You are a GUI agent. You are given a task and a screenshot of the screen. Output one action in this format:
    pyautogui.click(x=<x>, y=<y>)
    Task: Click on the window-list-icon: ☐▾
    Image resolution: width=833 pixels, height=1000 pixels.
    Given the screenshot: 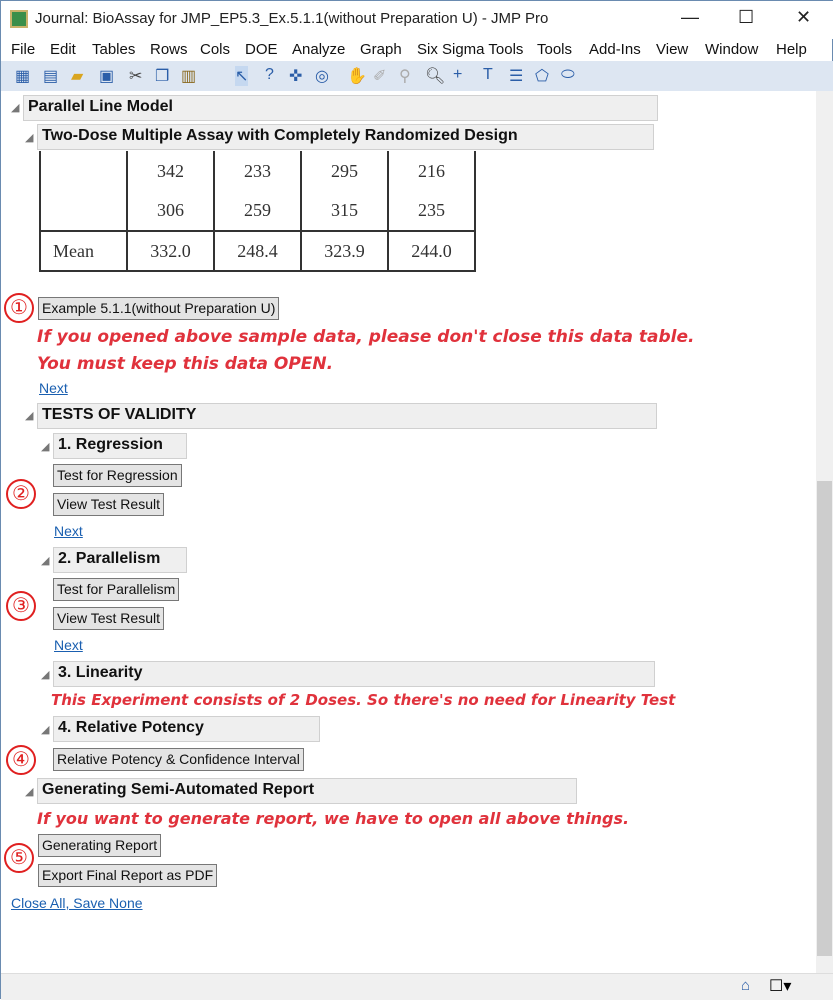 What is the action you would take?
    pyautogui.click(x=780, y=986)
    